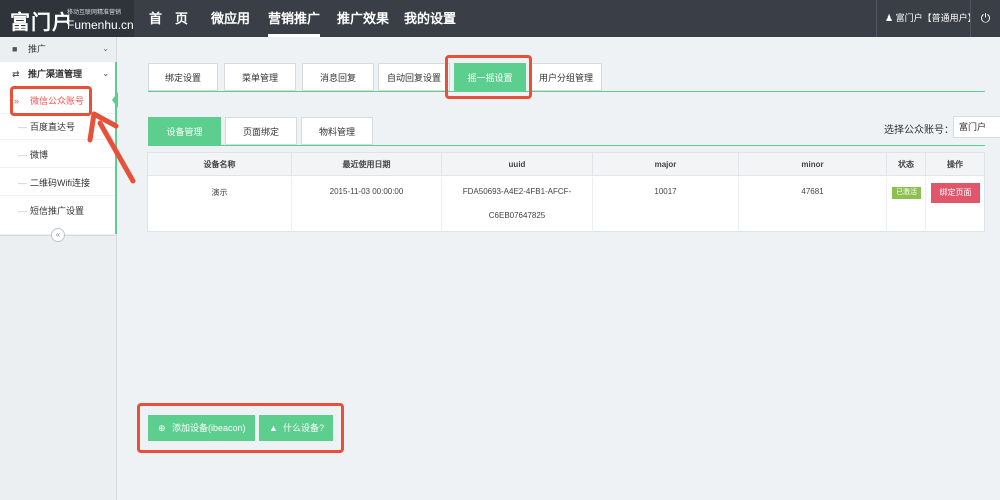  I want to click on user-icon: ♟, so click(889, 18).